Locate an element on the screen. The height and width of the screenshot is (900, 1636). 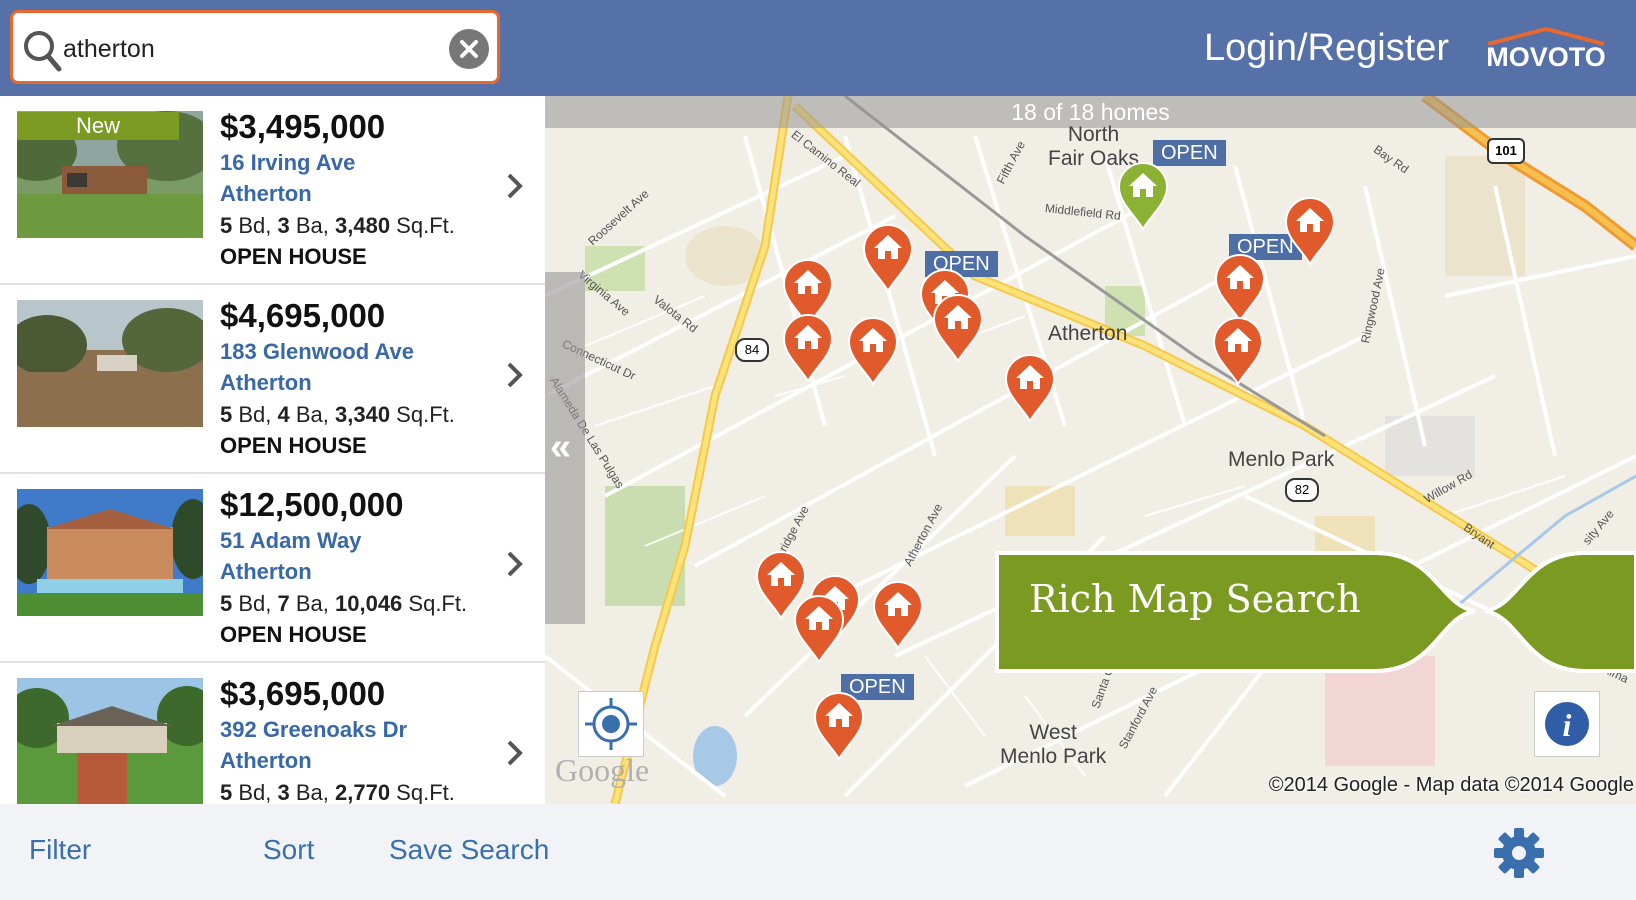
listing-price: $4,695,000 is located at coordinates (303, 315).